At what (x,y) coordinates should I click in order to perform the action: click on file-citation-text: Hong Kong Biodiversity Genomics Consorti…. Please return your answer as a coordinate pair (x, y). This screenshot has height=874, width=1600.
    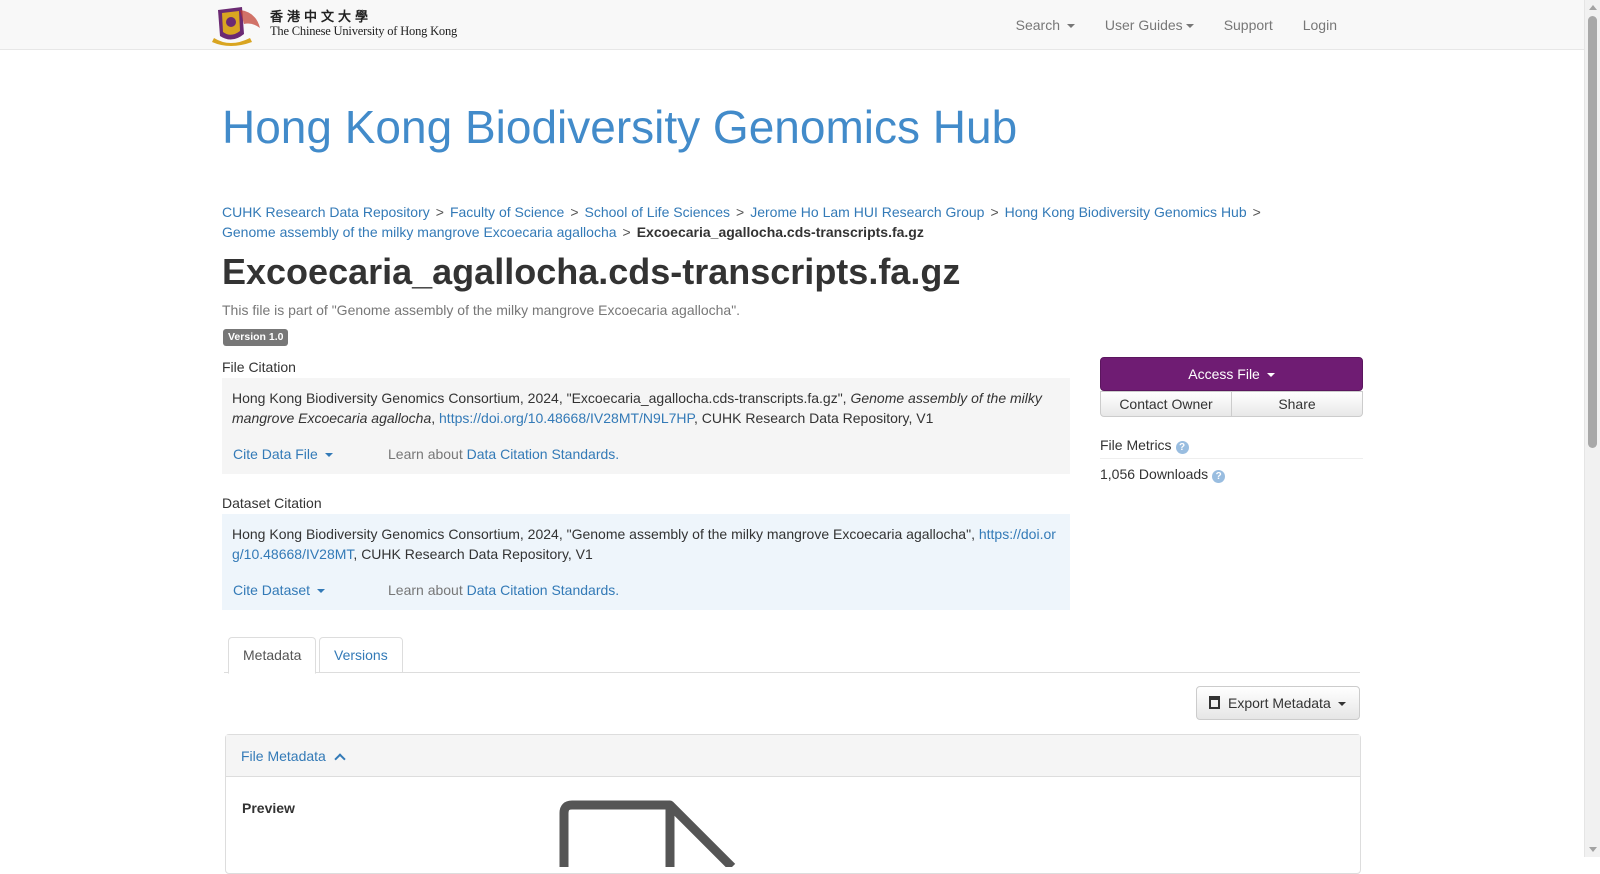
    Looking at the image, I should click on (541, 398).